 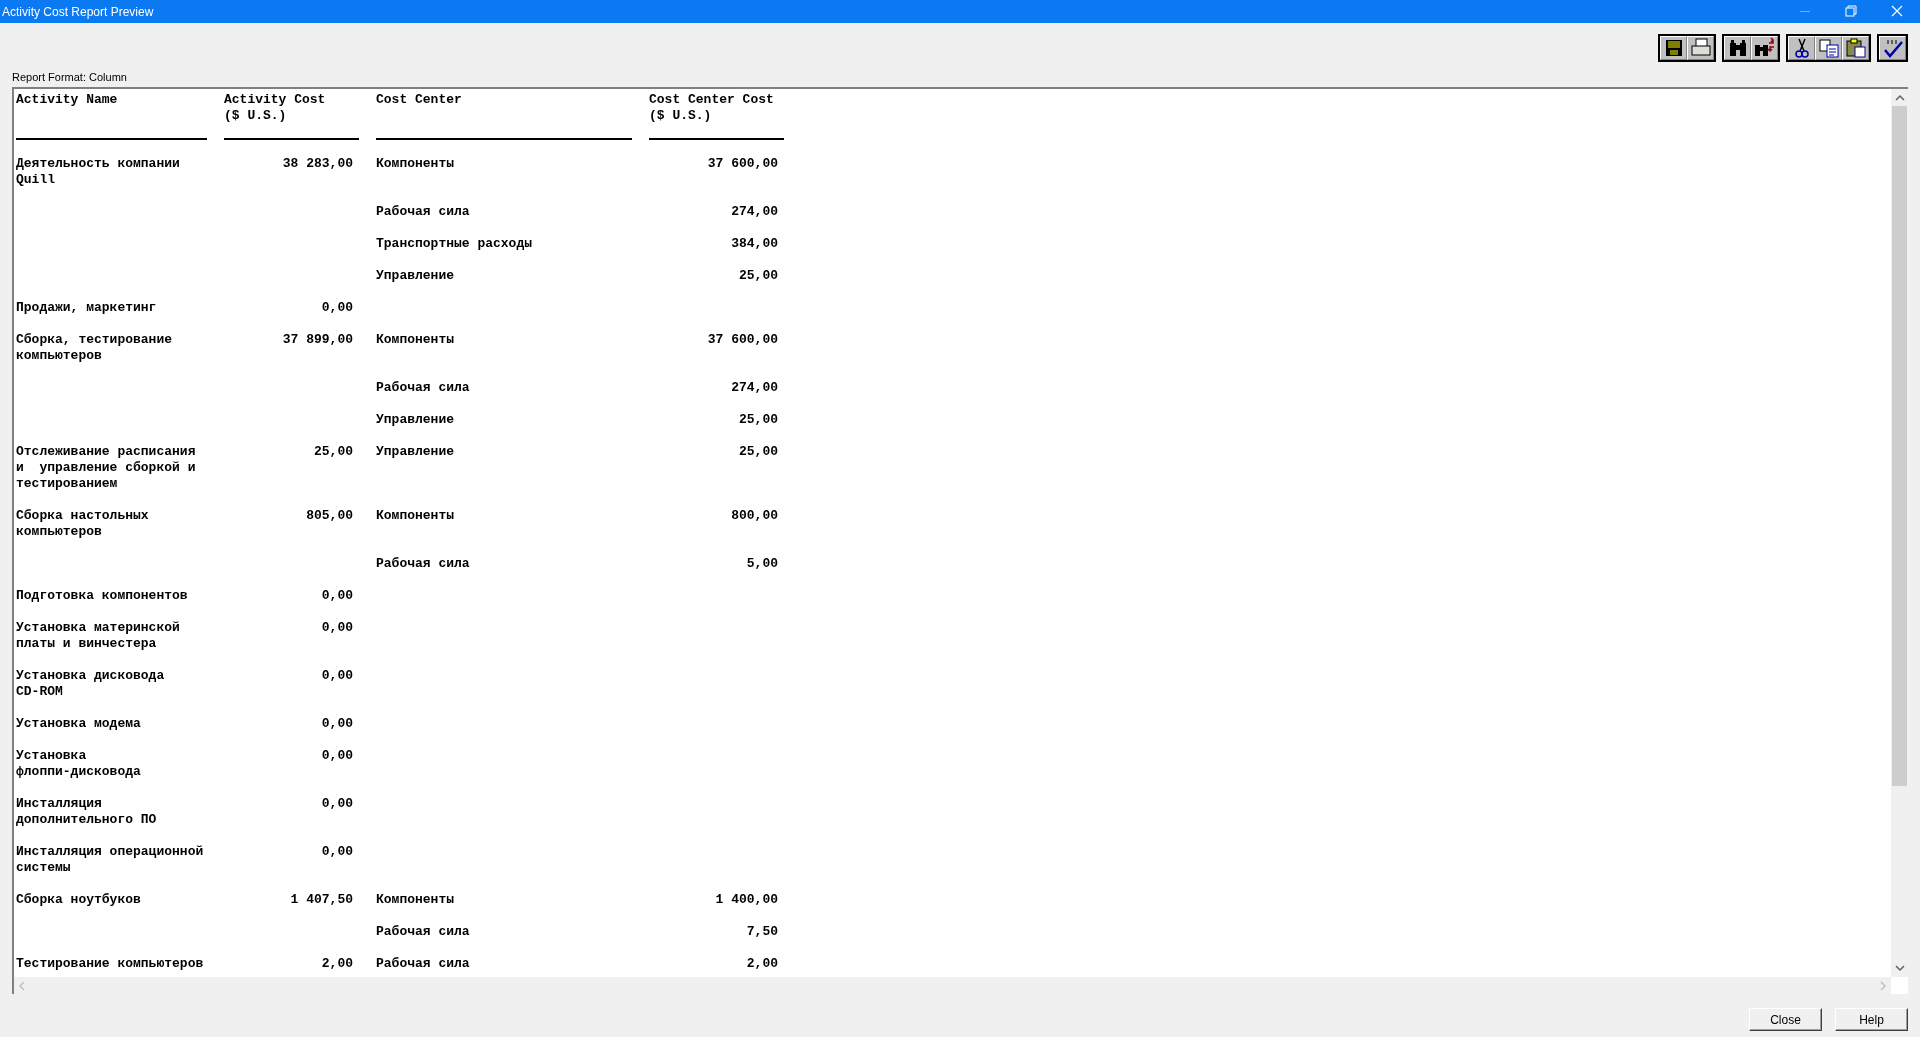 I want to click on column-header: Activity Cost ($ U.S.), so click(x=275, y=108).